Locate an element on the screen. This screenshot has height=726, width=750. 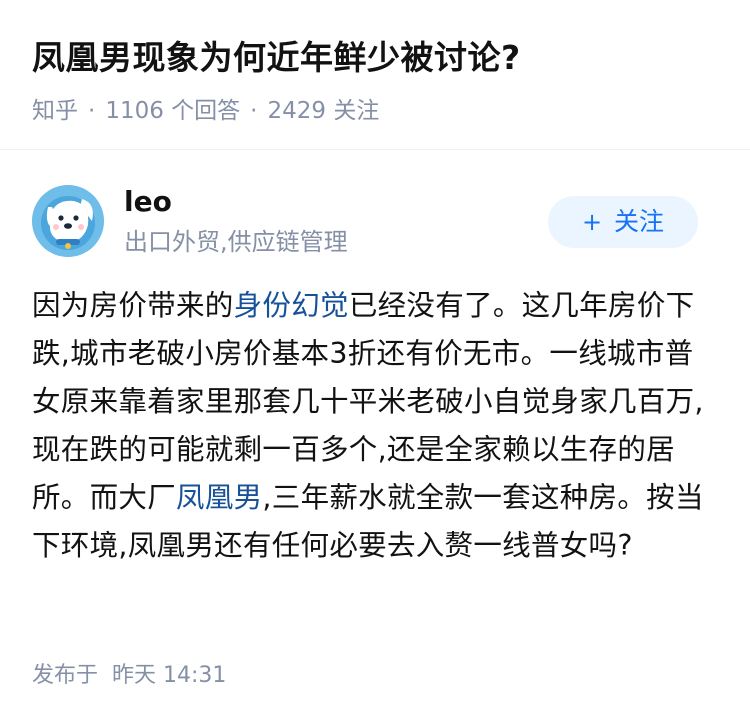
avatar is located at coordinates (68, 221).